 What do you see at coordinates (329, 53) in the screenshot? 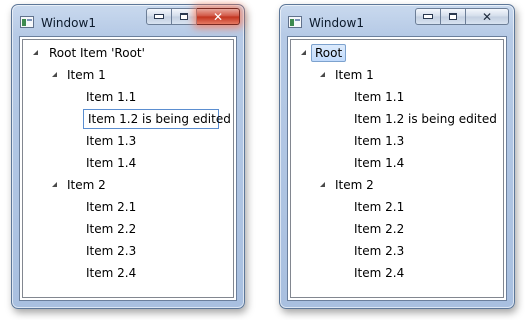
I see `tree-item-label-selected: Root` at bounding box center [329, 53].